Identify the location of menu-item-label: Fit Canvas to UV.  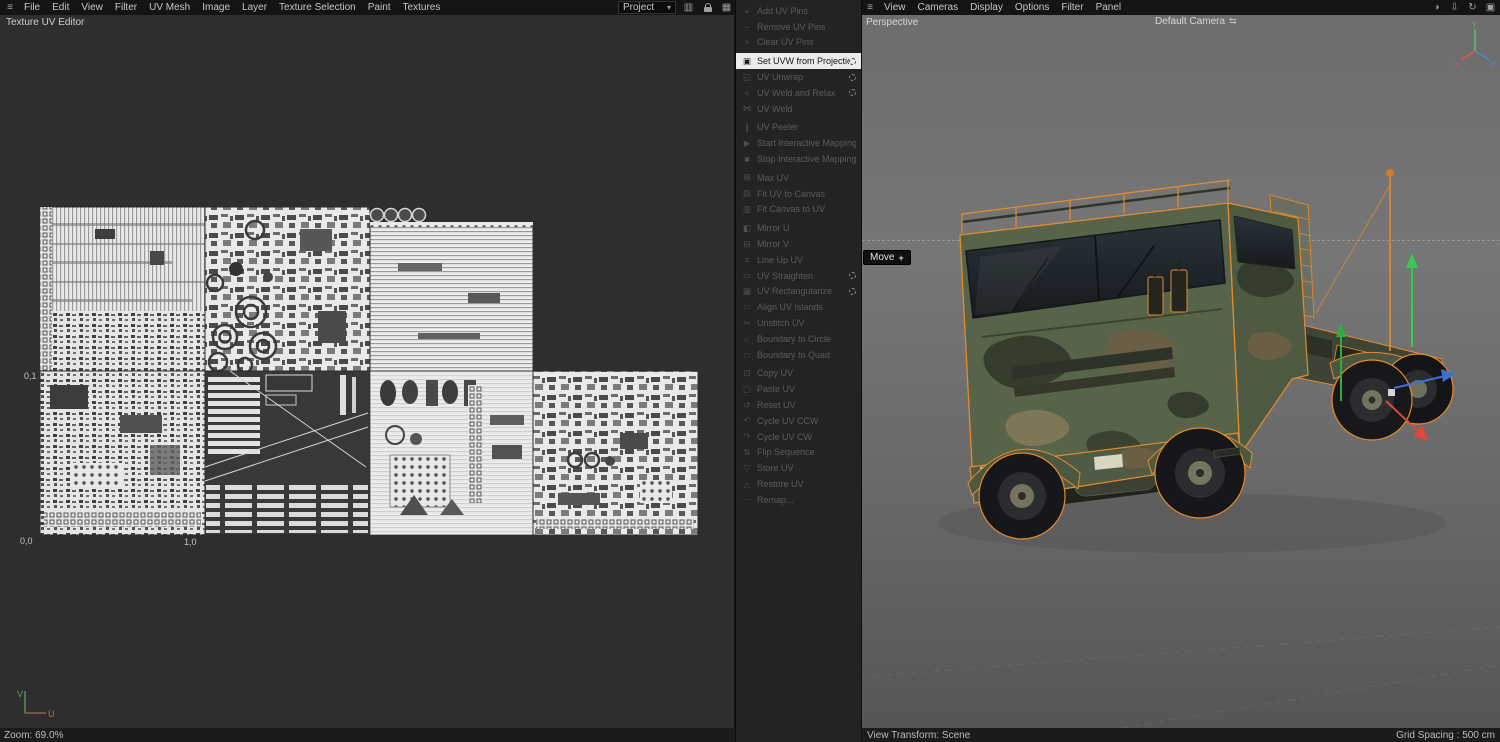
(791, 209).